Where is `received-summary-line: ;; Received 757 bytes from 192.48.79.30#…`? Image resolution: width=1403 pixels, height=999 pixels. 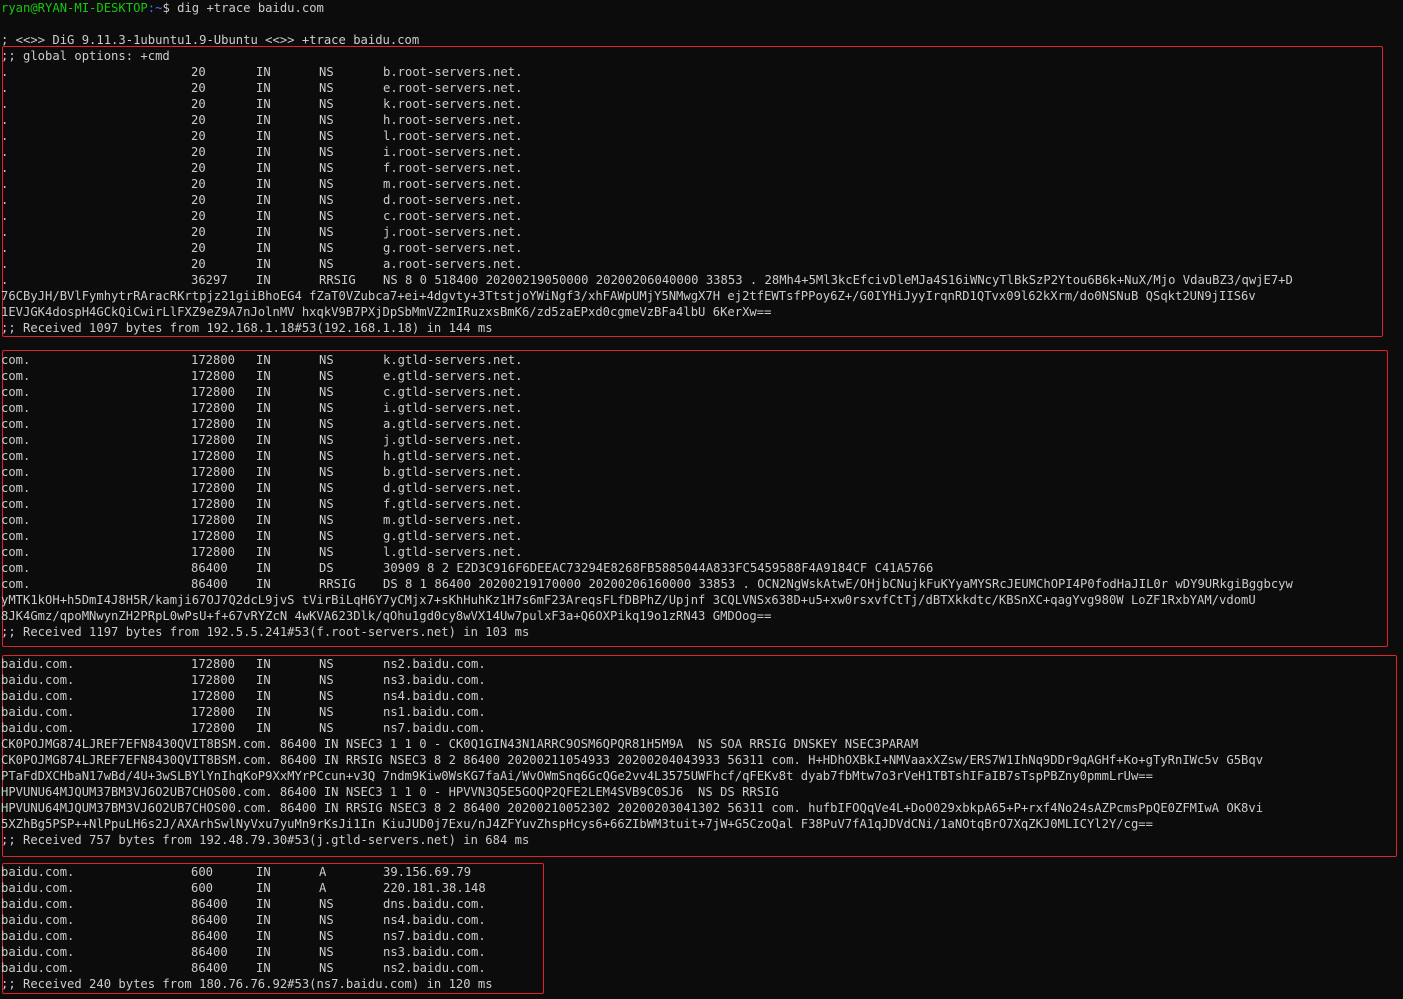
received-summary-line: ;; Received 757 bytes from 192.48.79.30#… is located at coordinates (265, 840).